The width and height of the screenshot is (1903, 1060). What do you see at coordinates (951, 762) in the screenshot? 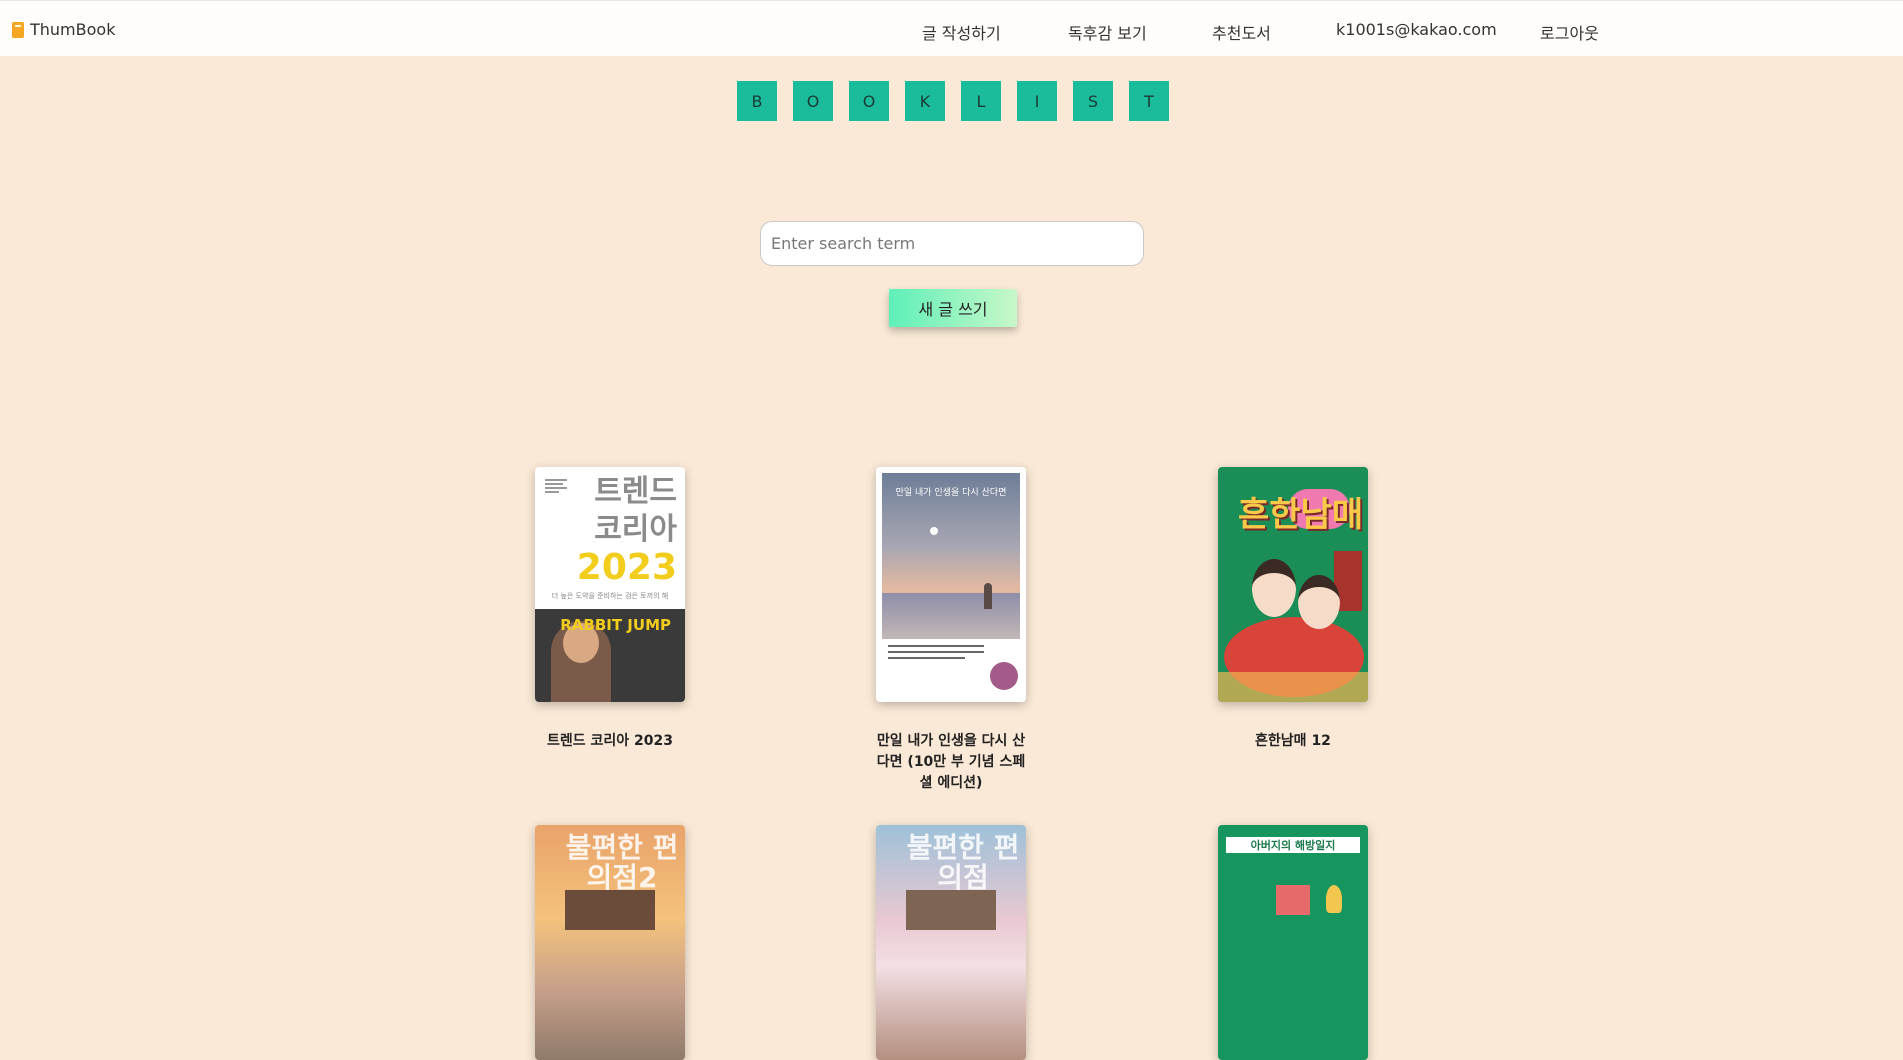
I see `book-title: 만일 내가 인생을 다시 산다면 (10만 부 기념 스페셜 에디션)` at bounding box center [951, 762].